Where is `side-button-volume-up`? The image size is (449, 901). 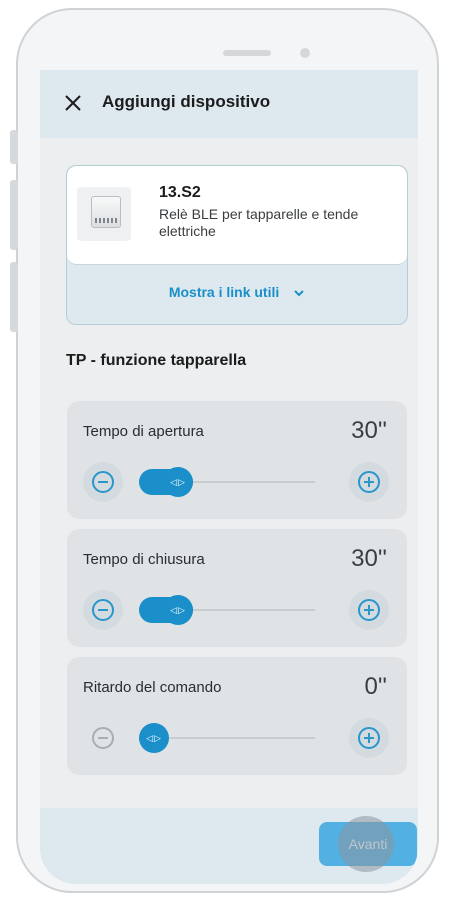
side-button-volume-up is located at coordinates (14, 215).